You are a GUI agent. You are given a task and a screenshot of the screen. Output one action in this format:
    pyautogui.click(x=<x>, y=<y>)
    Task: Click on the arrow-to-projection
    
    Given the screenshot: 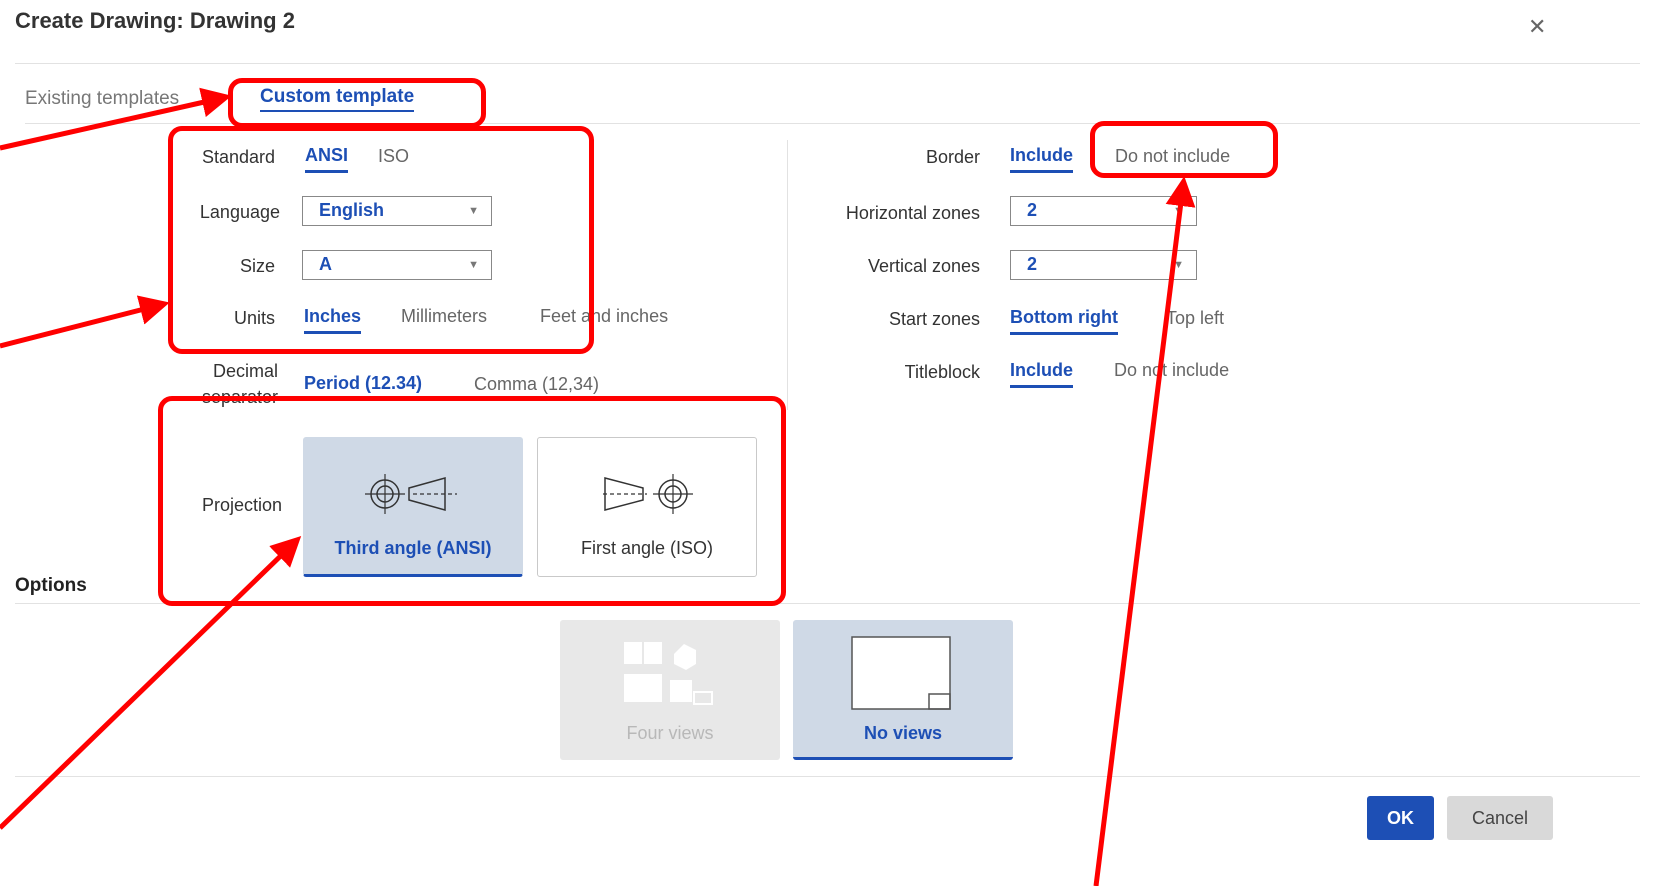 What is the action you would take?
    pyautogui.click(x=151, y=683)
    